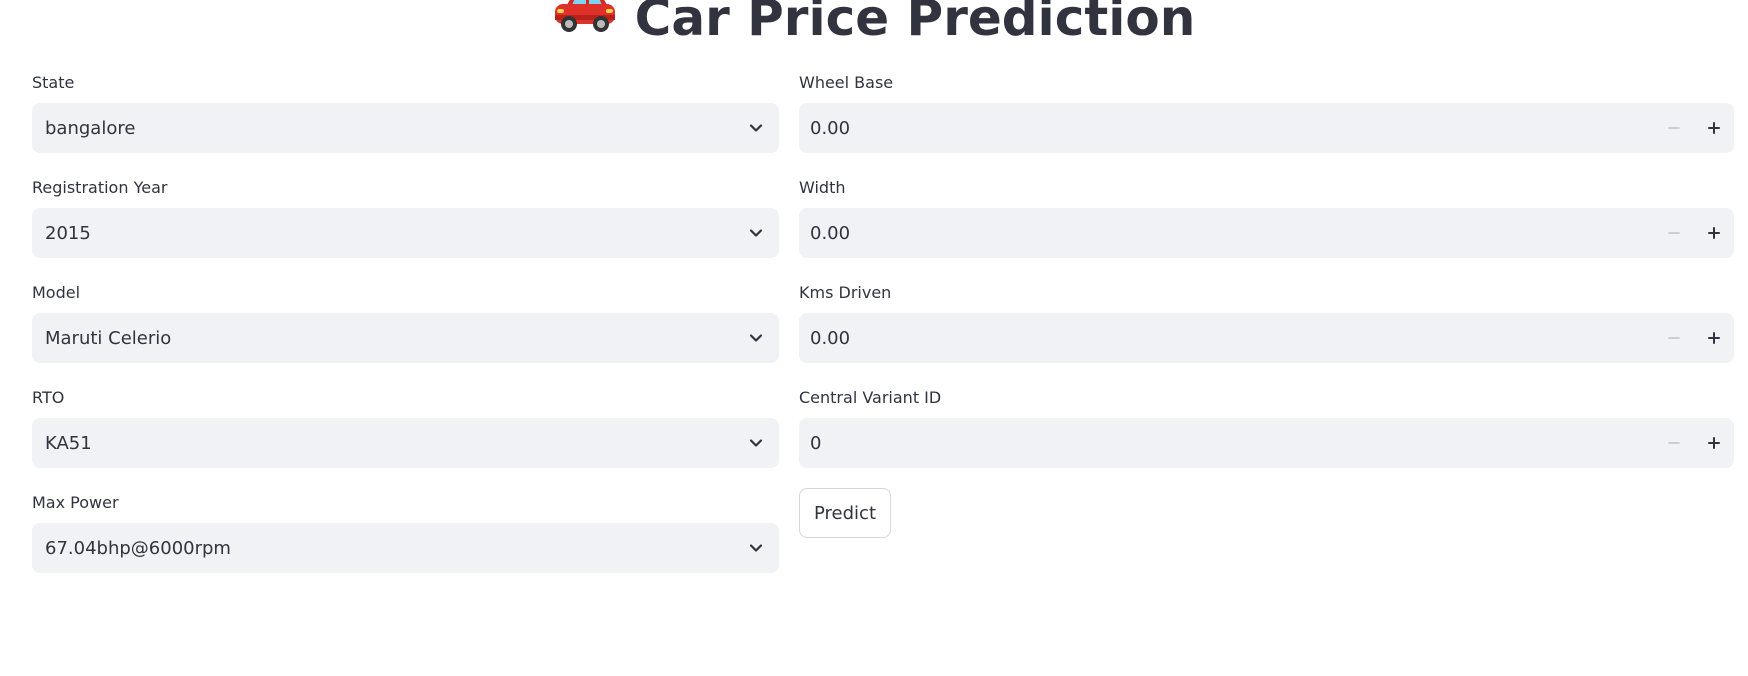  What do you see at coordinates (405, 128) in the screenshot?
I see `state-select: bangalore` at bounding box center [405, 128].